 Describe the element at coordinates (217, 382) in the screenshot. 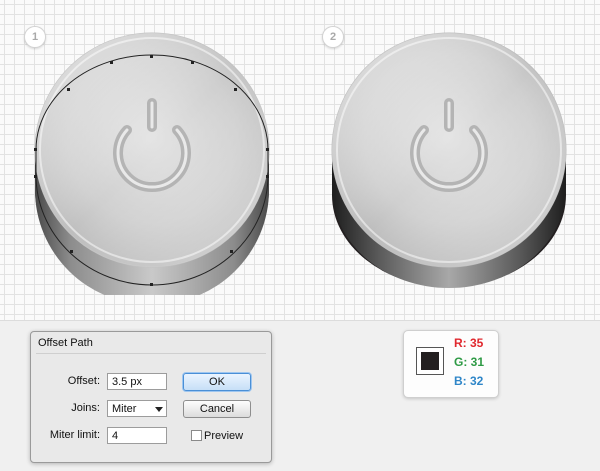

I see `ok-button: OK` at that location.